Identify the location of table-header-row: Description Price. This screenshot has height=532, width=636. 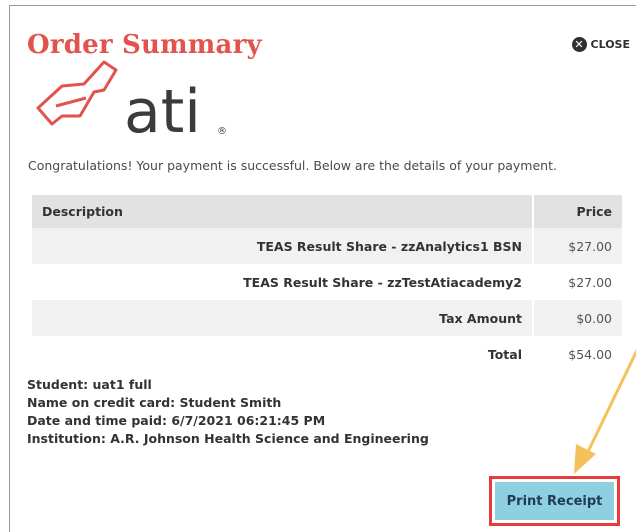
(327, 211).